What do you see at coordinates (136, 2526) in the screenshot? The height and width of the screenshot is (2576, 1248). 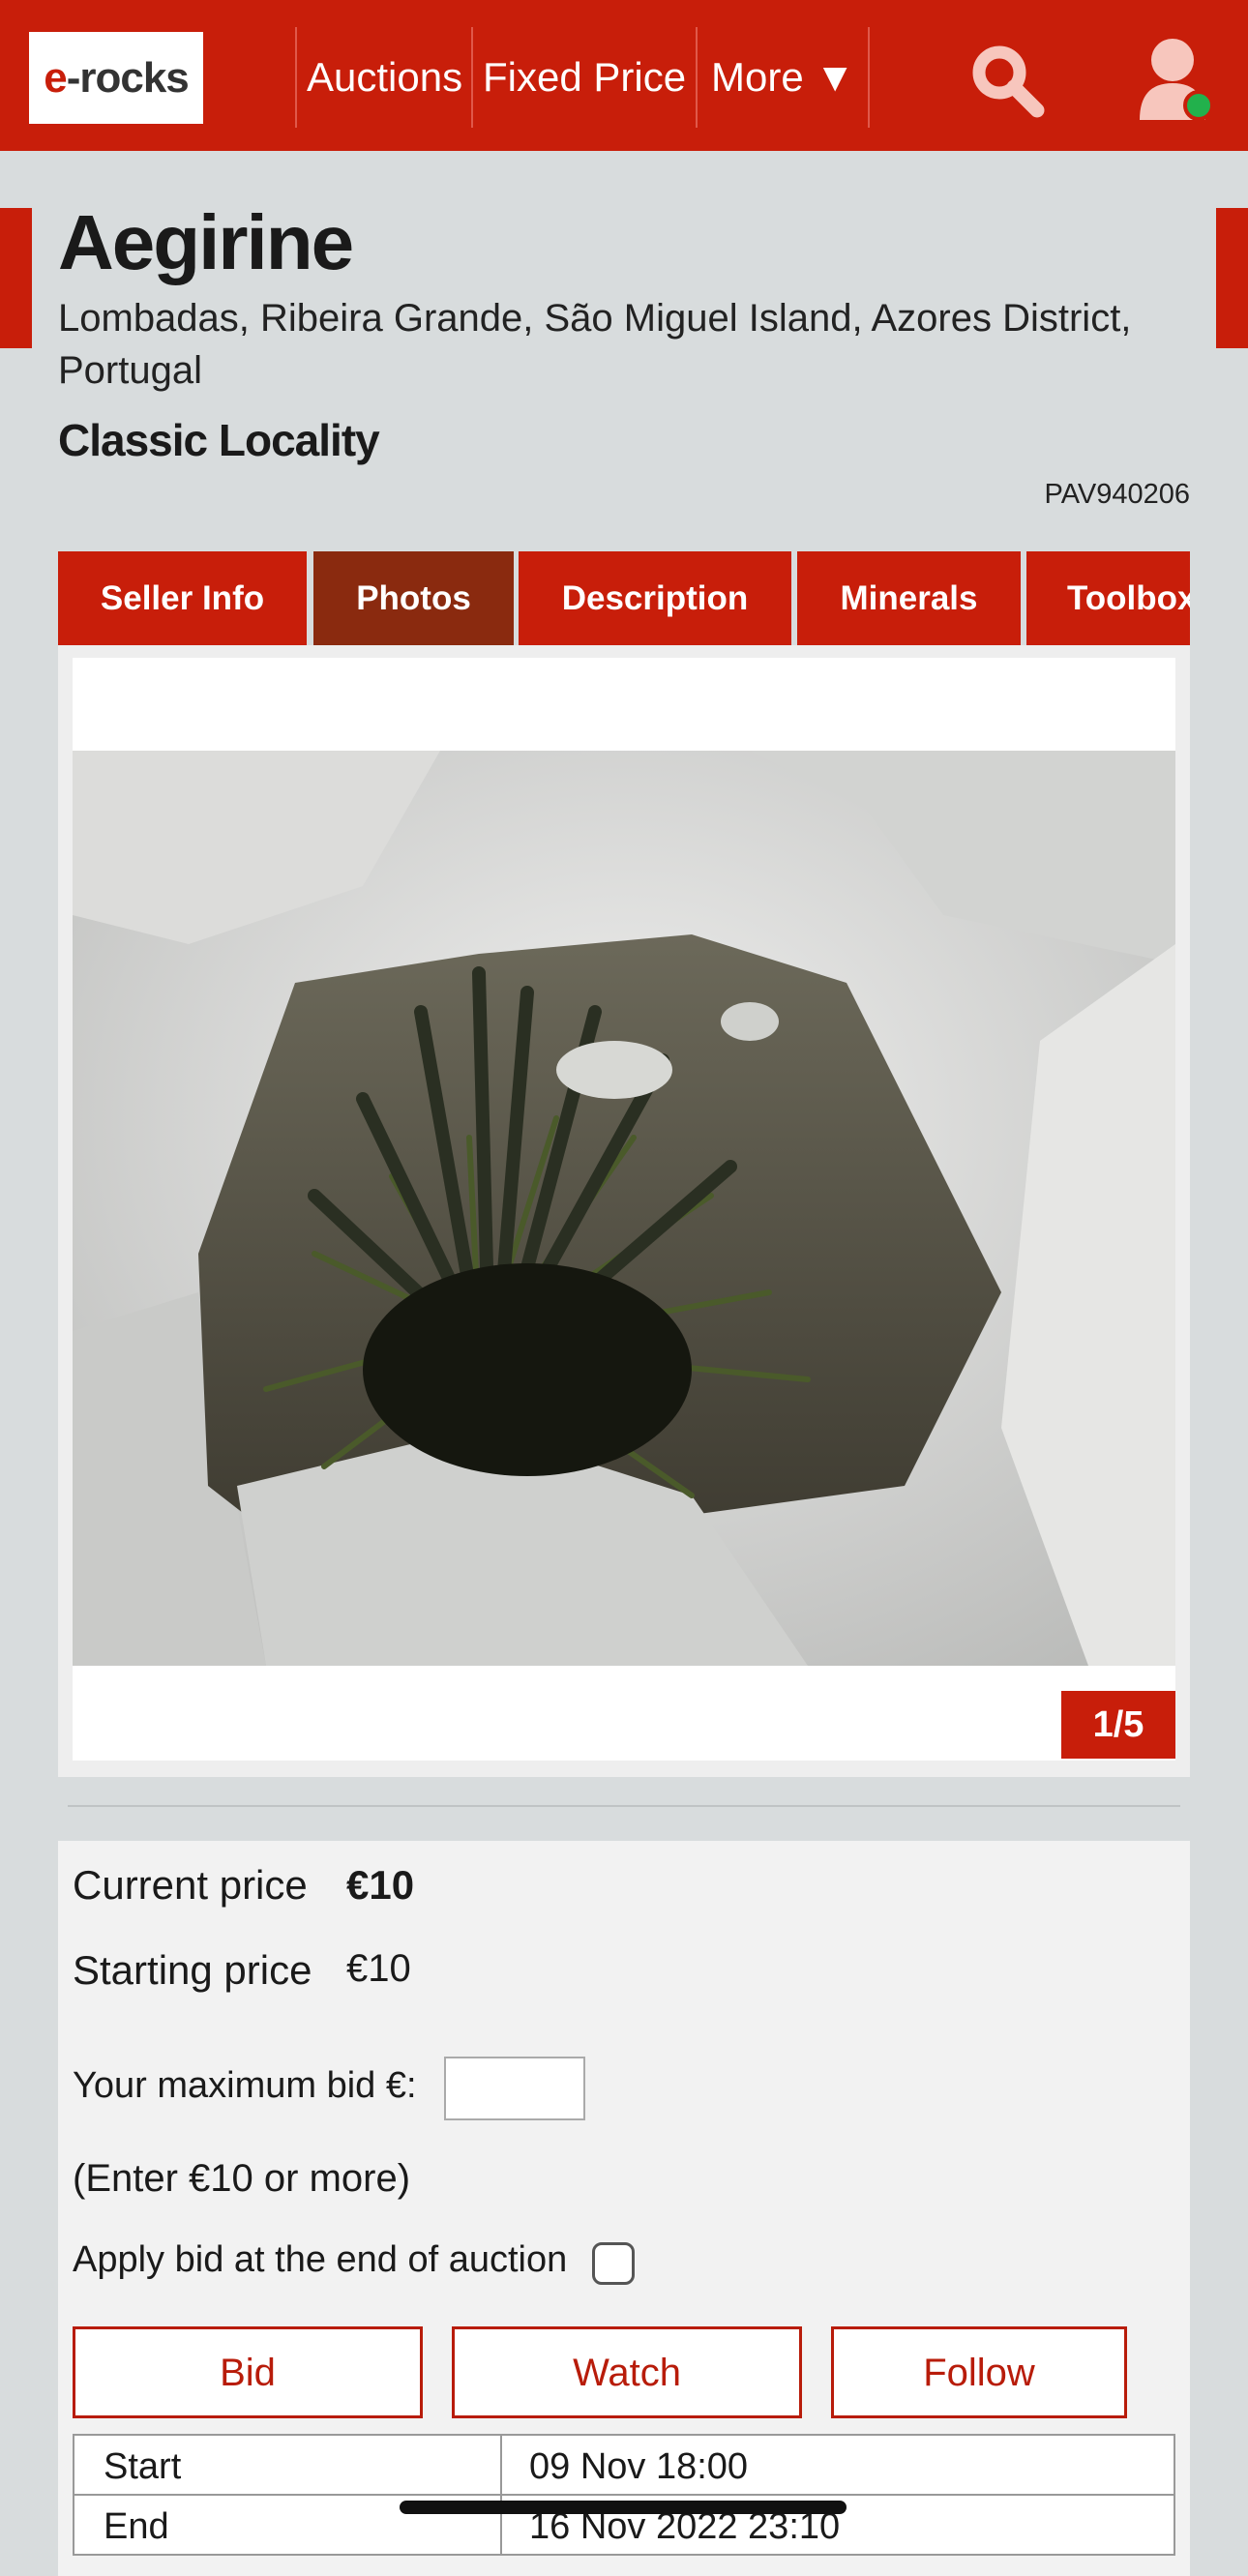 I see `table-cell-label: End` at bounding box center [136, 2526].